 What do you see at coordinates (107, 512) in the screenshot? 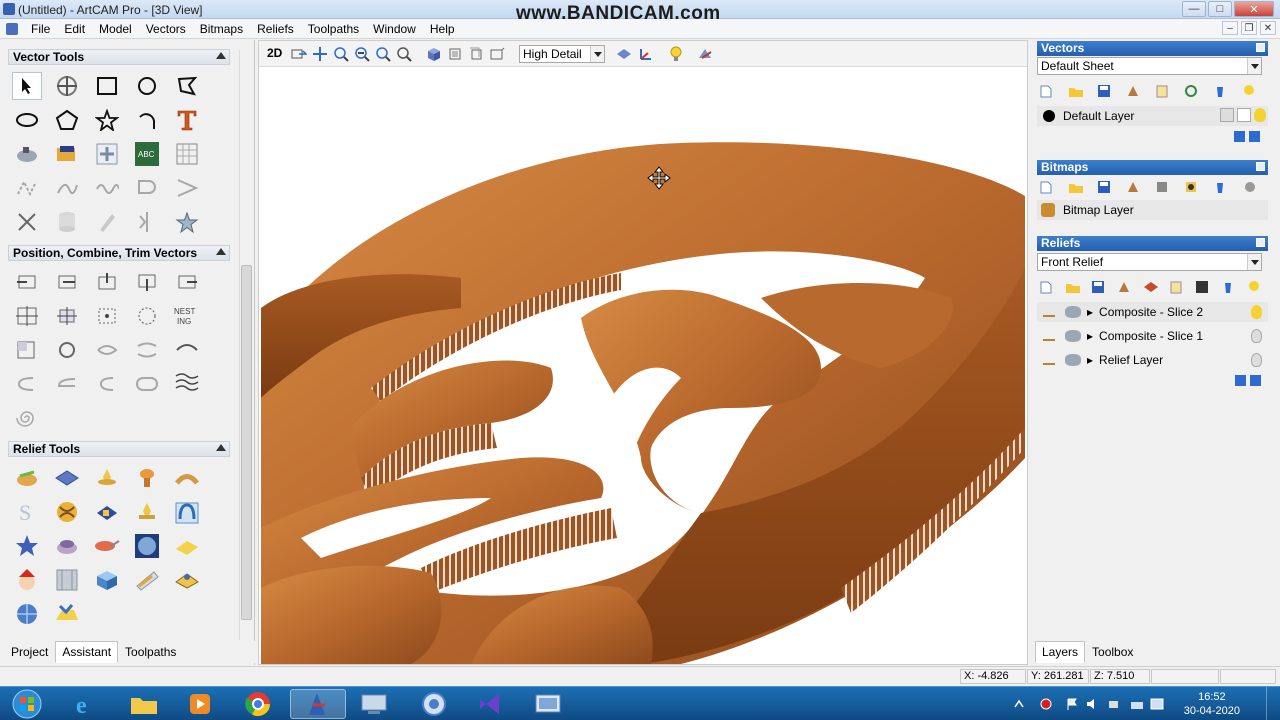
I see `relief-clipart-icon` at bounding box center [107, 512].